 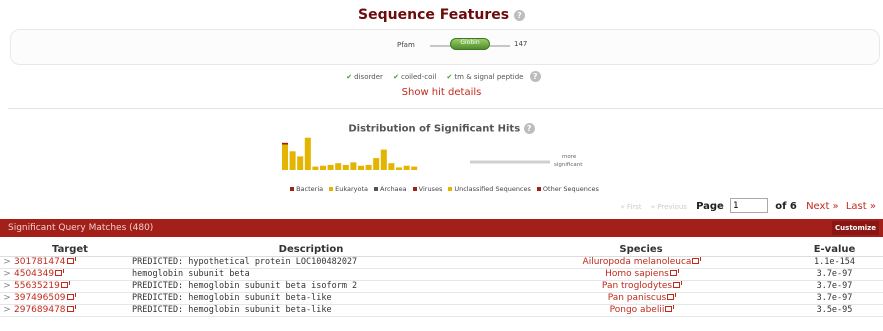 I want to click on customize-button: Customize, so click(x=855, y=228).